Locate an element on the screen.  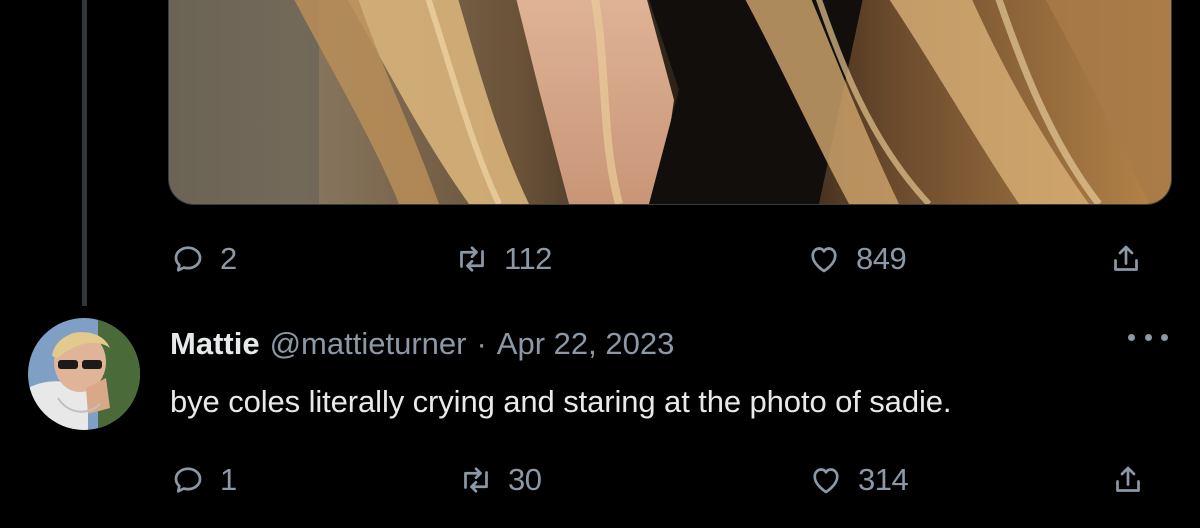
like-count: 849 is located at coordinates (881, 258).